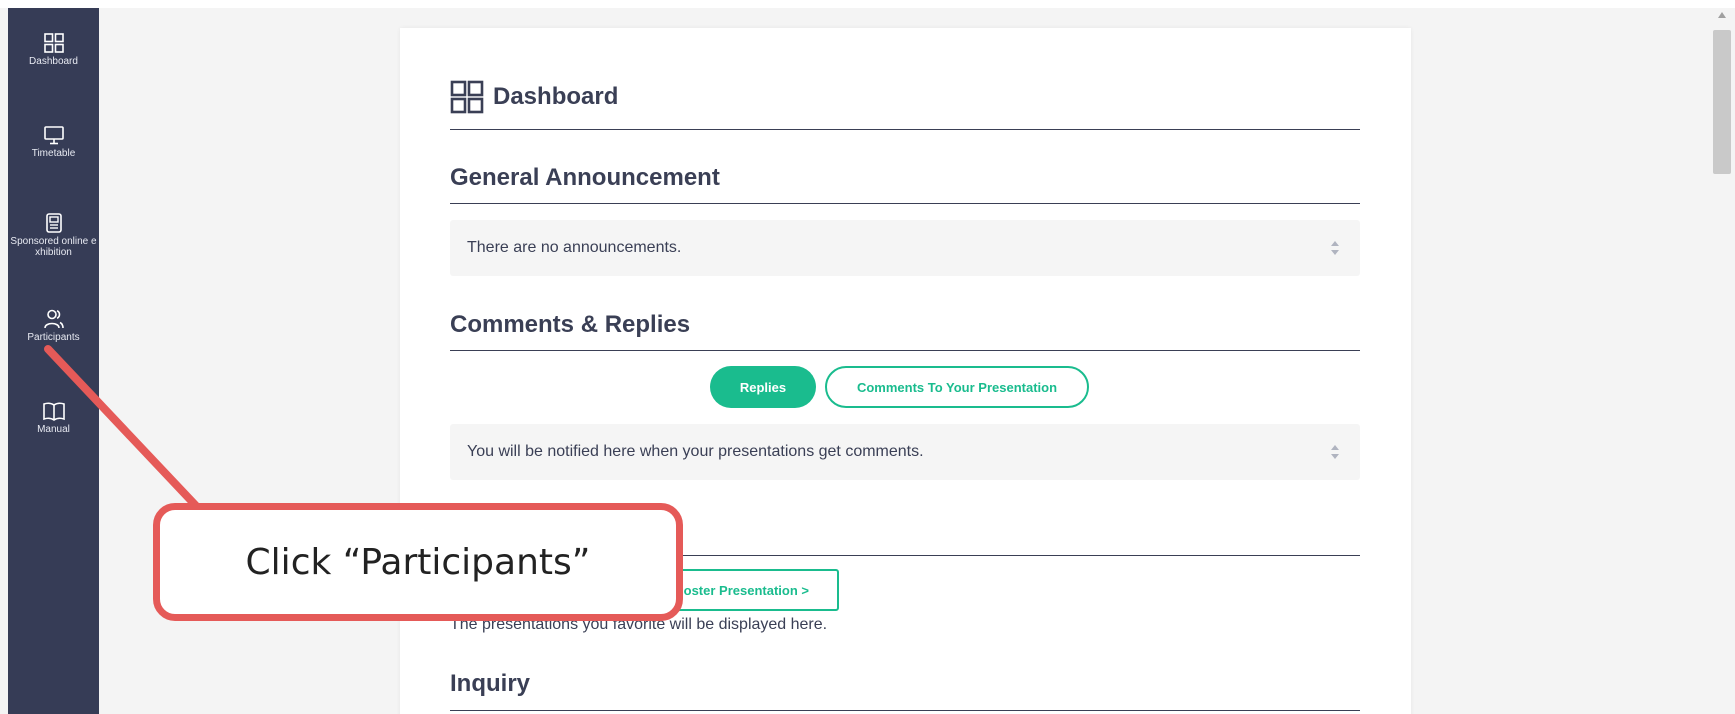 This screenshot has height=714, width=1735. I want to click on callout-text: Click “Participants”, so click(418, 562).